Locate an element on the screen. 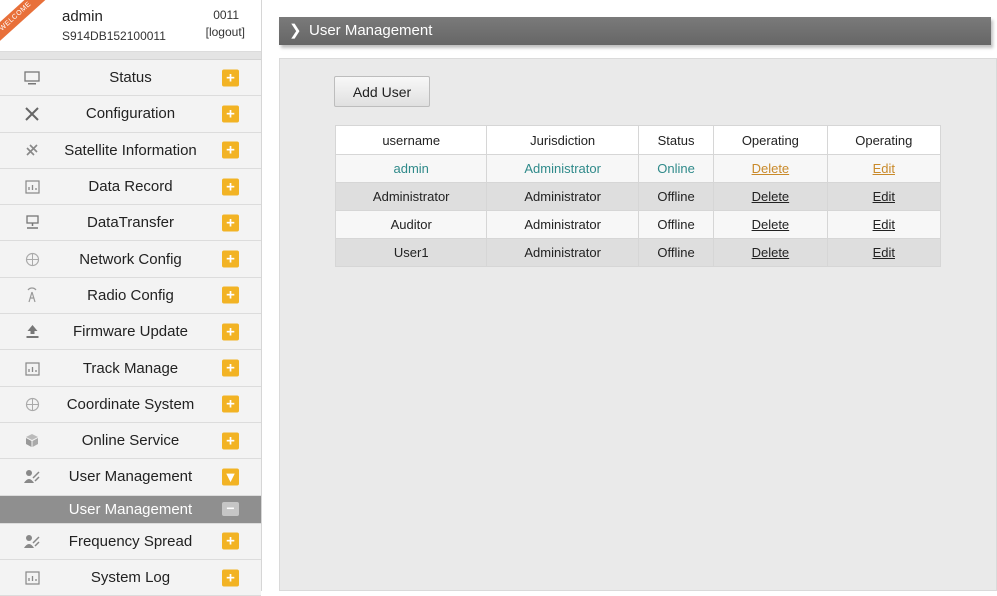 The width and height of the screenshot is (997, 596). sidebar-item-label: Radio Config is located at coordinates (130, 295).